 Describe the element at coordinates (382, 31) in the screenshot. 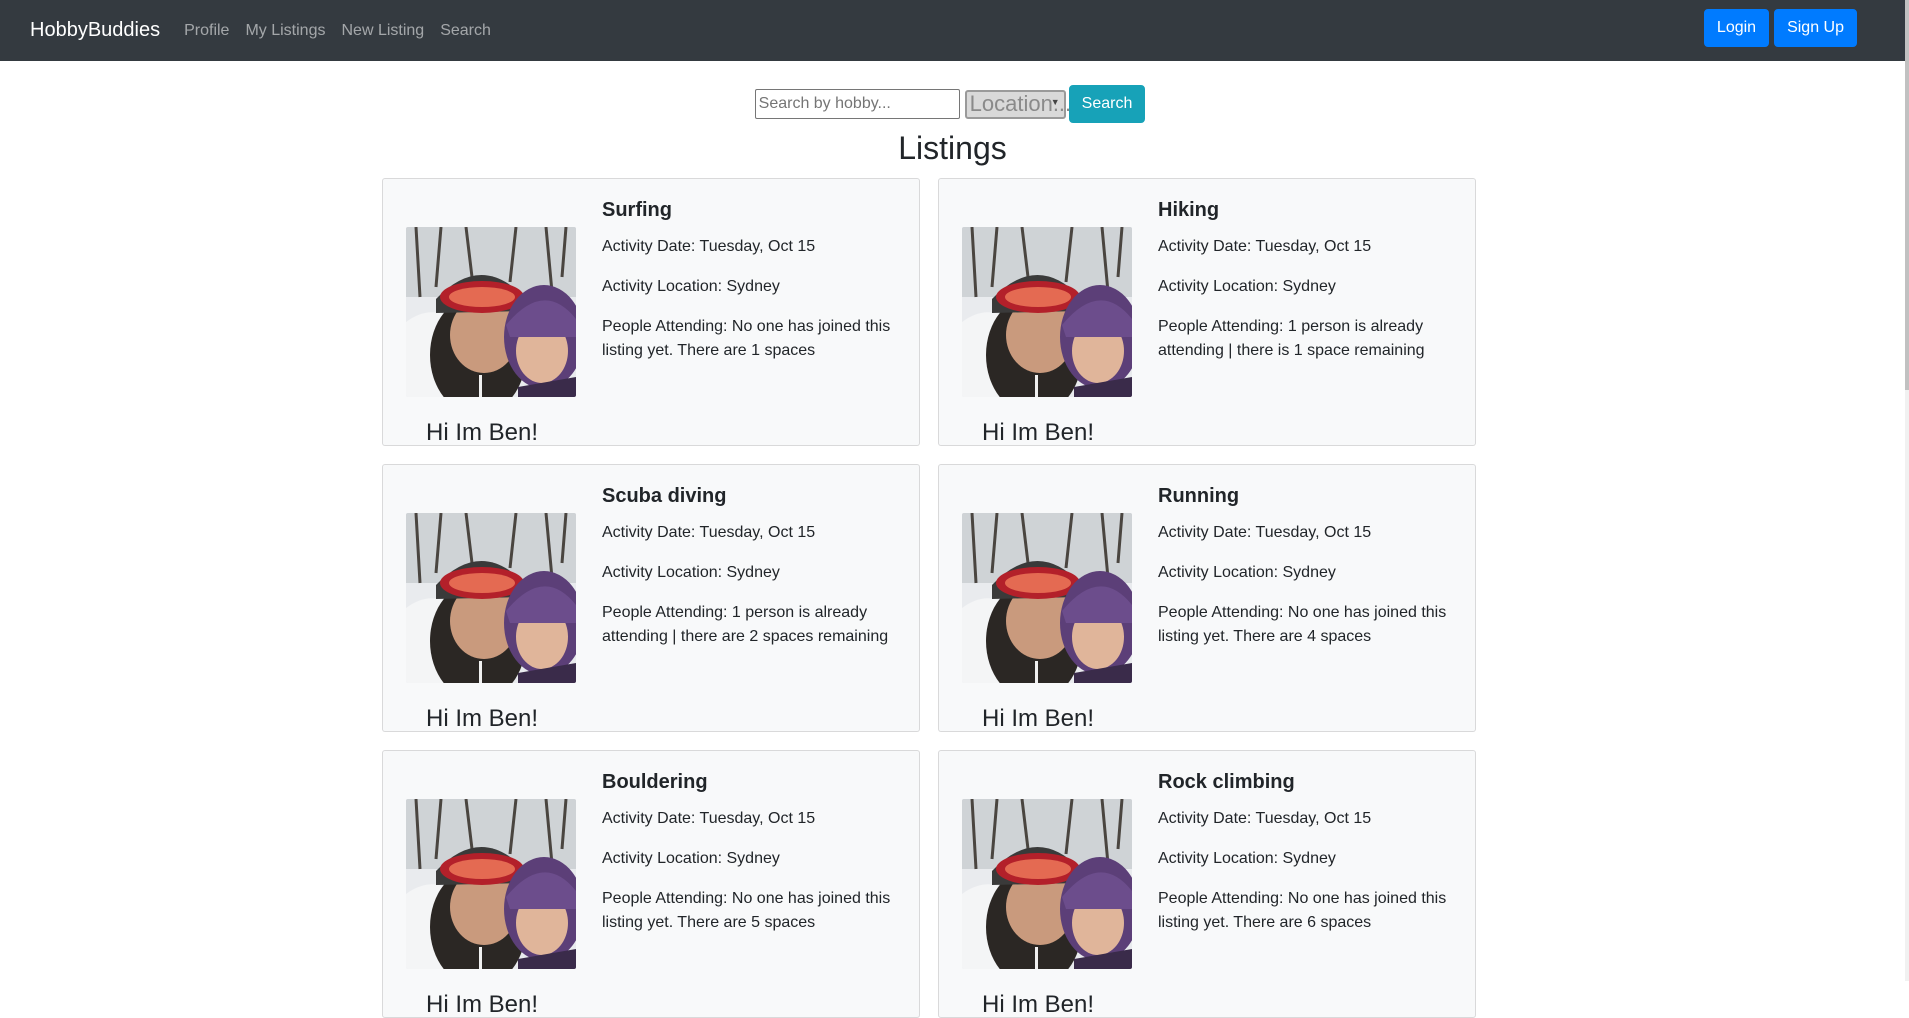

I see `nav-link-new-listing: New Listing` at that location.